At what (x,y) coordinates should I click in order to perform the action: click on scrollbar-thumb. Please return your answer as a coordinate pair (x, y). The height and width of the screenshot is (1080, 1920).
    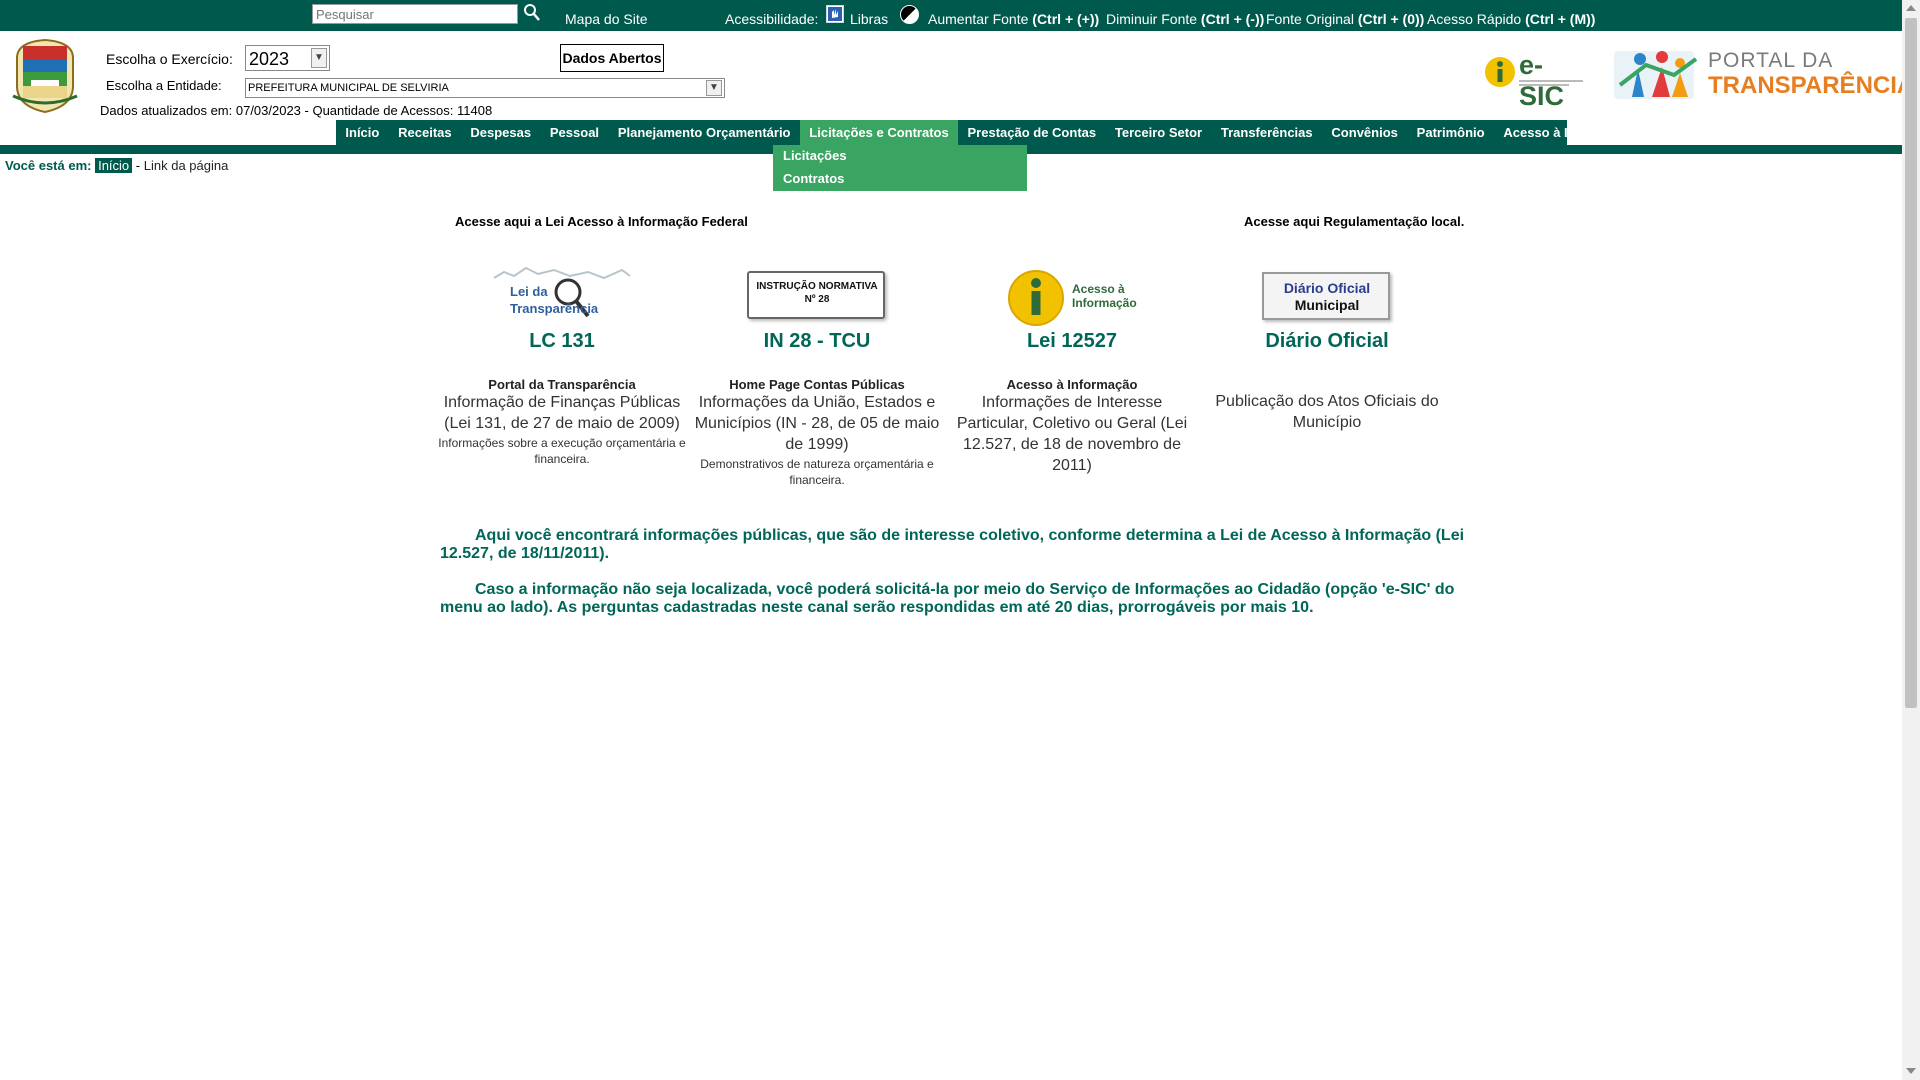
    Looking at the image, I should click on (1911, 363).